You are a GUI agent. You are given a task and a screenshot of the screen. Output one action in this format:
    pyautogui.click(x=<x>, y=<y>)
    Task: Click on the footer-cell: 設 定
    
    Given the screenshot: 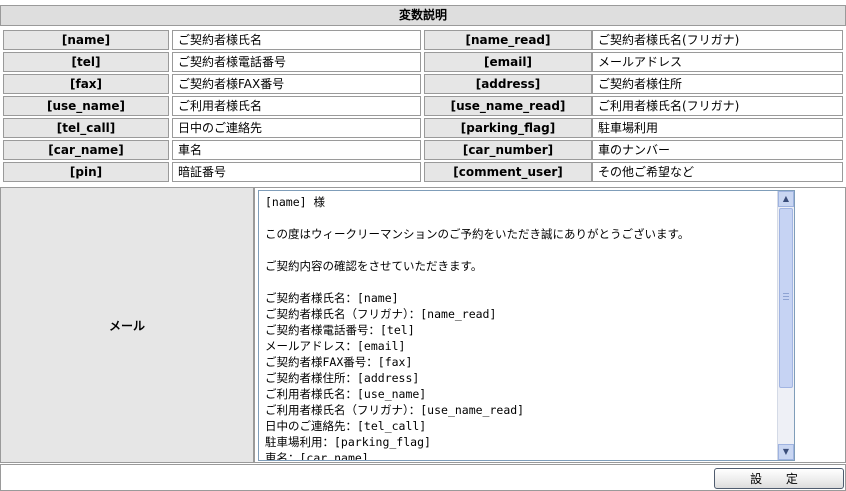 What is the action you would take?
    pyautogui.click(x=423, y=477)
    